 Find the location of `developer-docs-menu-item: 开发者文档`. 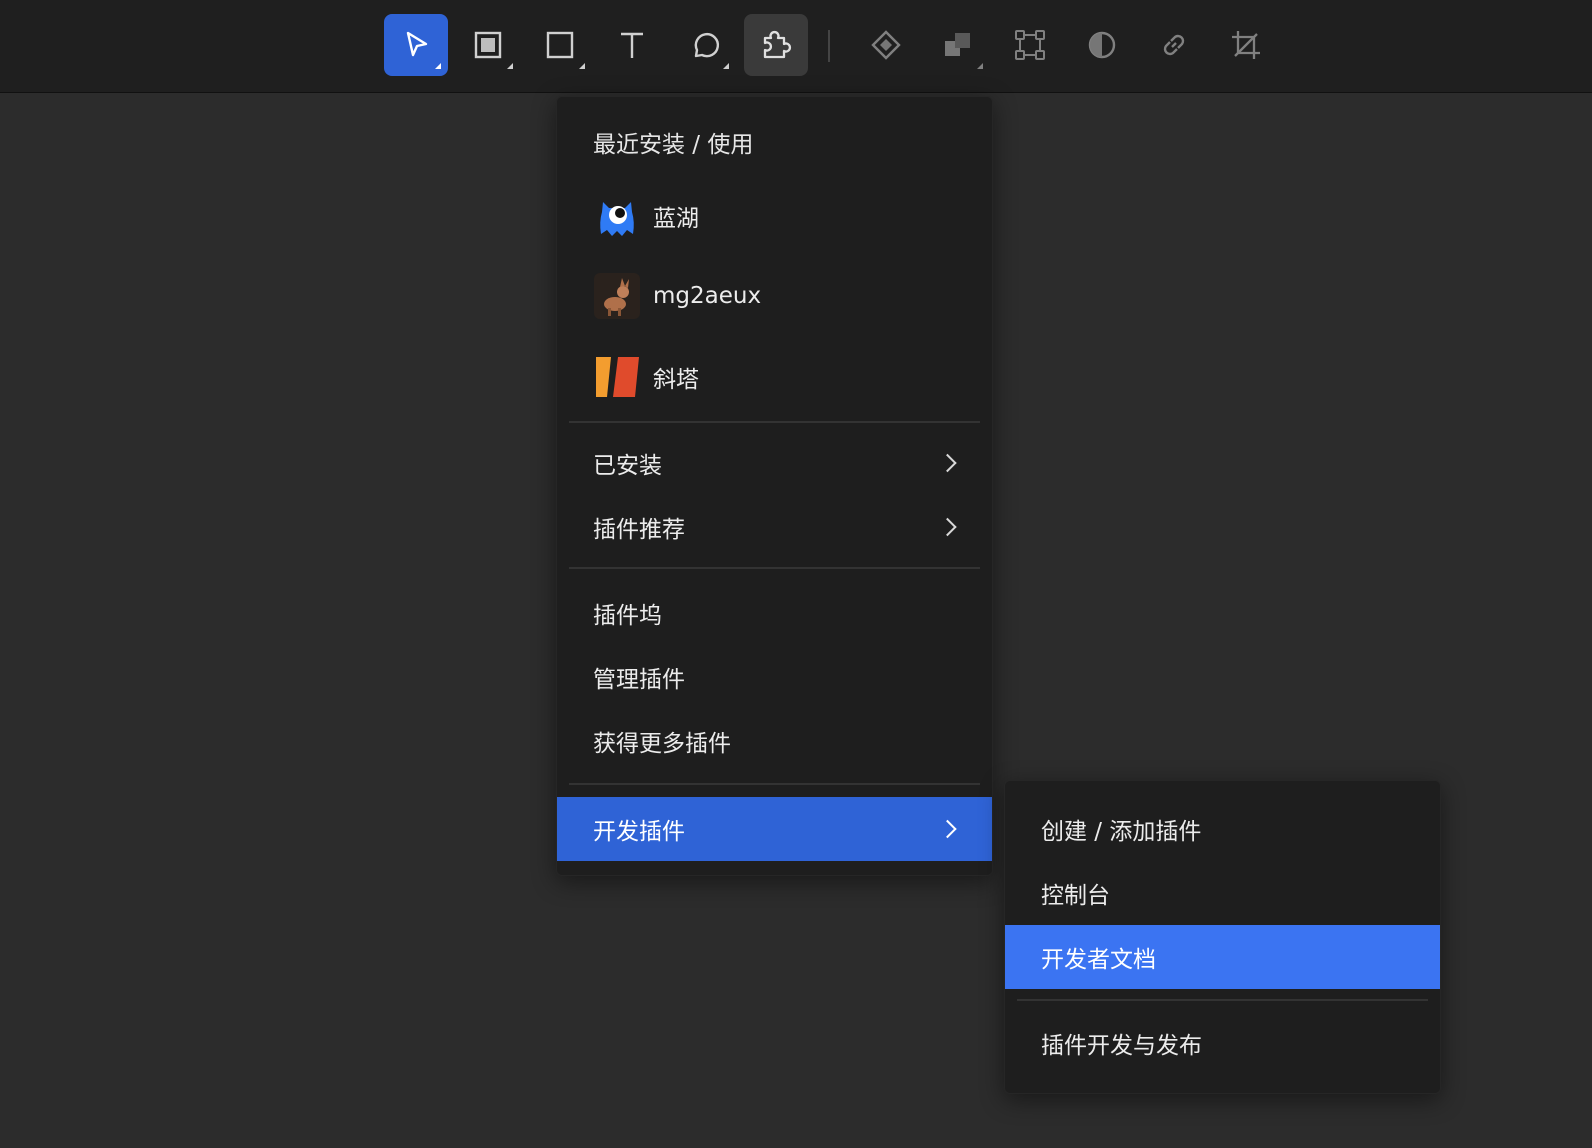

developer-docs-menu-item: 开发者文档 is located at coordinates (1222, 957).